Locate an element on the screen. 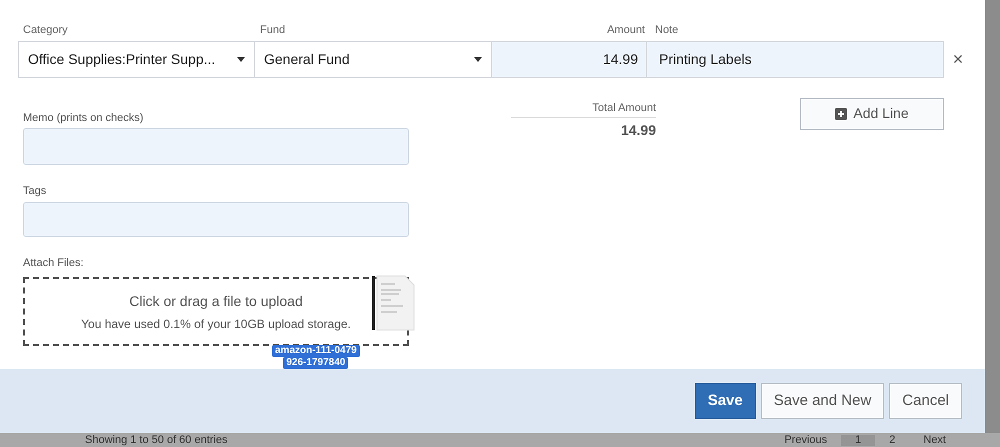  remove-line-button: × is located at coordinates (958, 59).